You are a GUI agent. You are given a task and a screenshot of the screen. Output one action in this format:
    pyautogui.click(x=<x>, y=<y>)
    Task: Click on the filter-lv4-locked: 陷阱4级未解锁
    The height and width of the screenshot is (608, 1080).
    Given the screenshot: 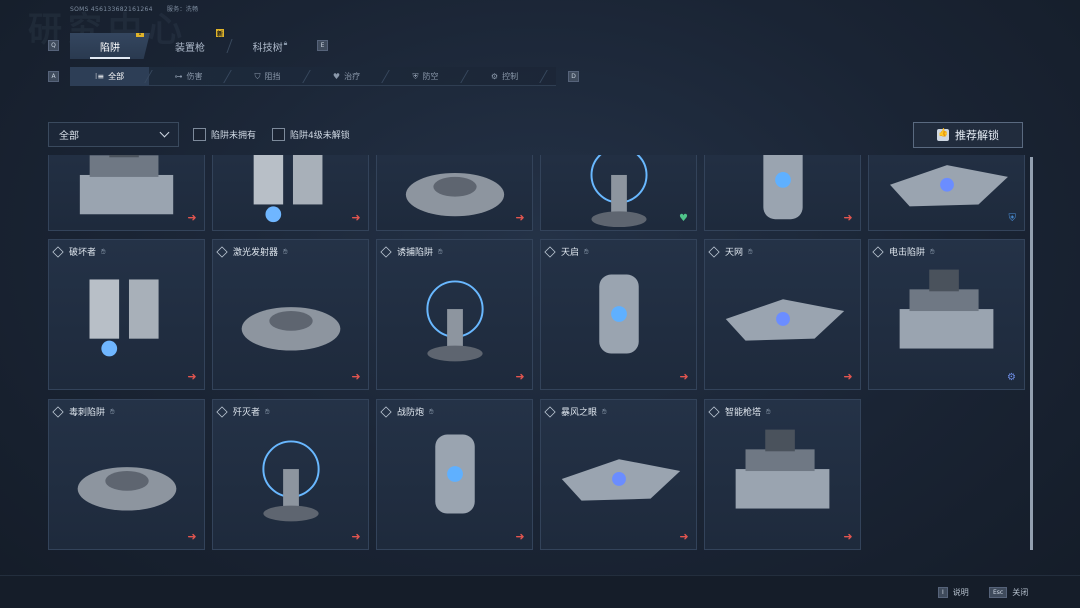 What is the action you would take?
    pyautogui.click(x=311, y=134)
    